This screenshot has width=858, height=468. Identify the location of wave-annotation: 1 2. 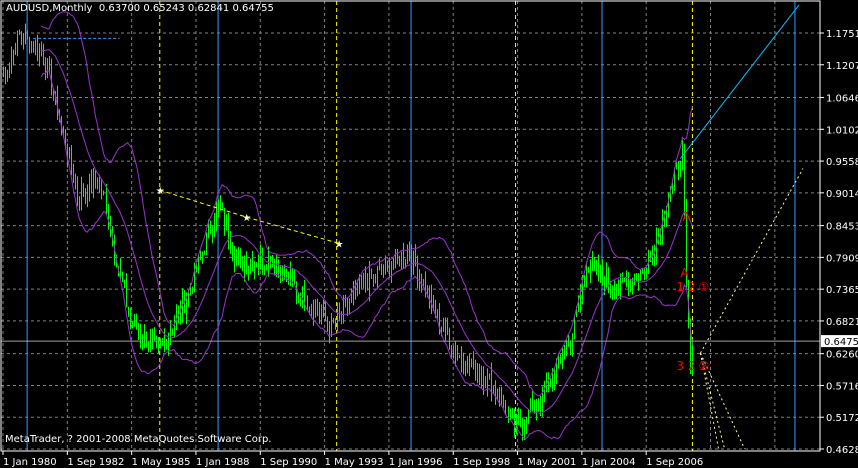
(686, 287).